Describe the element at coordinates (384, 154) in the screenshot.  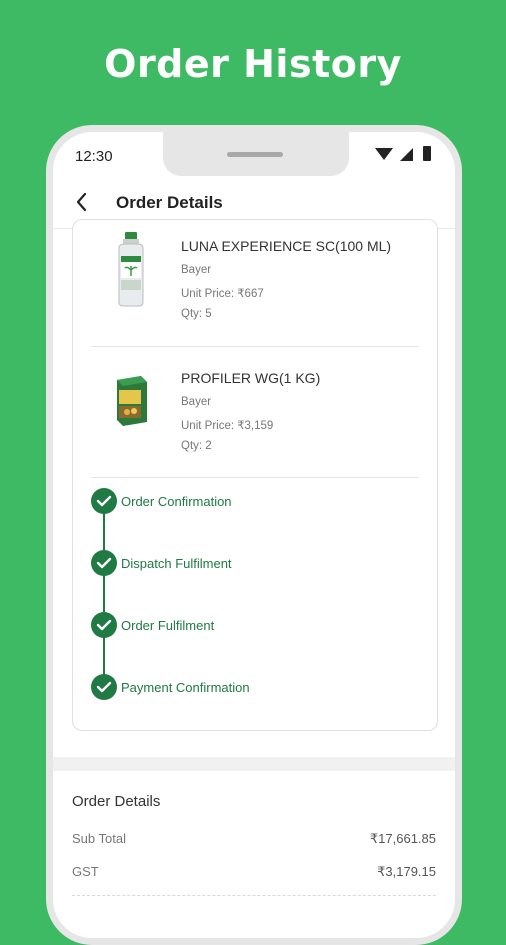
I see `wifi-icon` at that location.